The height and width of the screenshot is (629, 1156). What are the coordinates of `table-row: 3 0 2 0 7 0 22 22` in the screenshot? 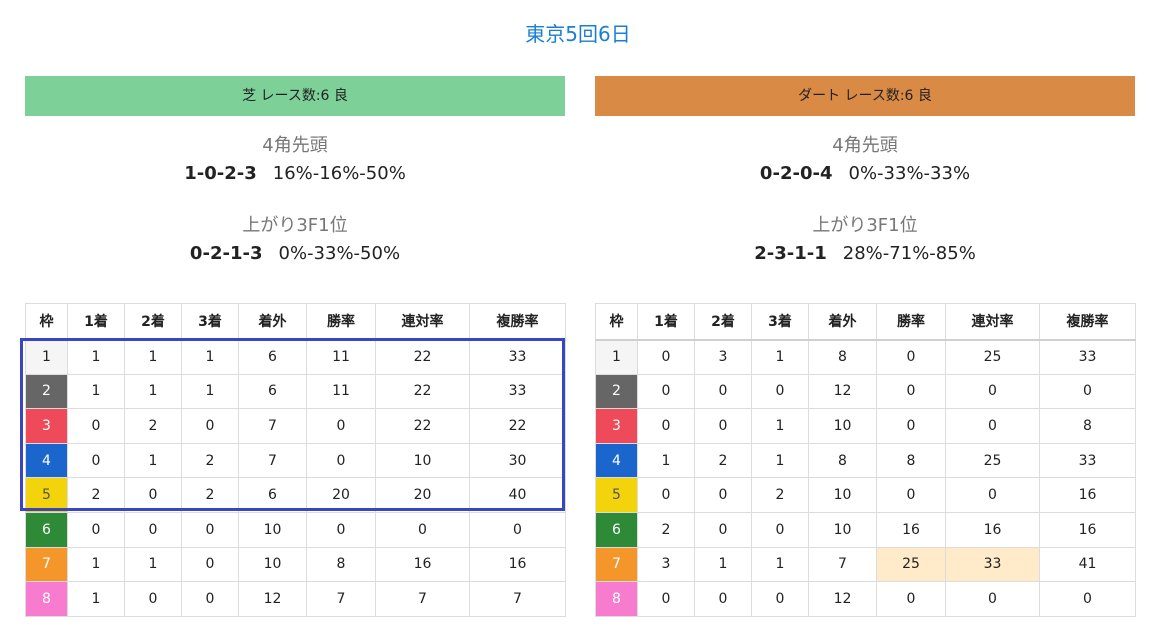 It's located at (295, 426).